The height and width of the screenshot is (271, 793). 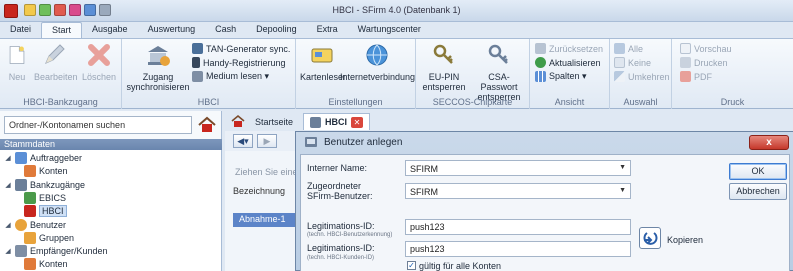 What do you see at coordinates (499, 72) in the screenshot?
I see `csa-passwort-entsperren-button: CSA-Passwort entsperren` at bounding box center [499, 72].